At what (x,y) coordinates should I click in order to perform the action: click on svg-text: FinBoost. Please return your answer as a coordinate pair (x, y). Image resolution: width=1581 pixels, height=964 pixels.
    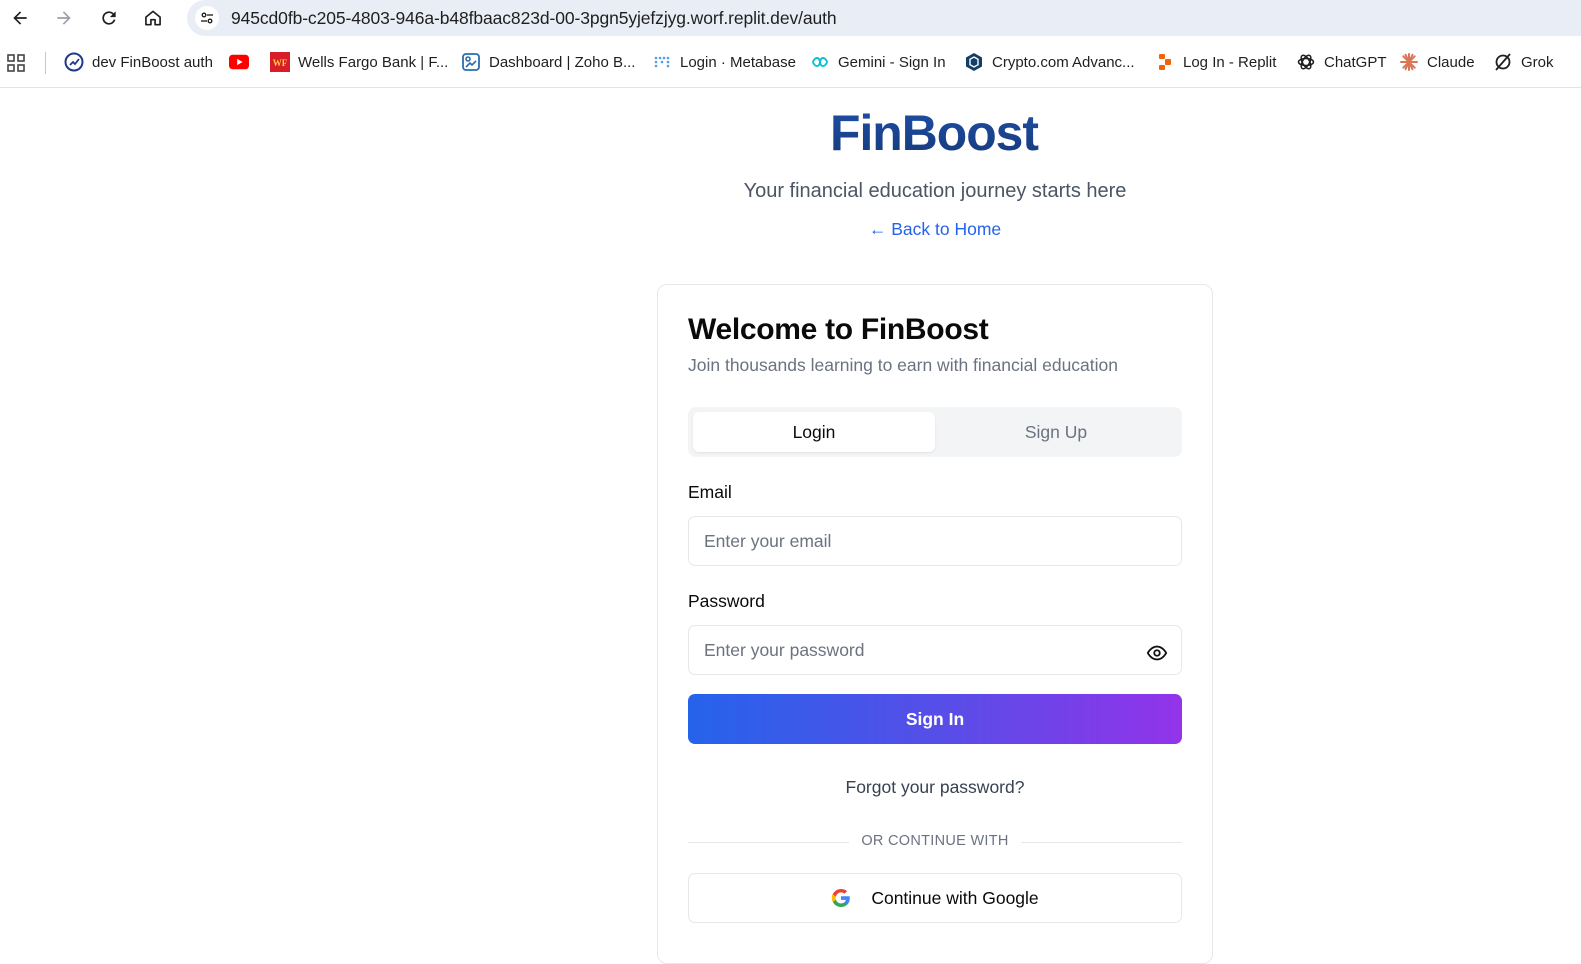
    Looking at the image, I should click on (934, 132).